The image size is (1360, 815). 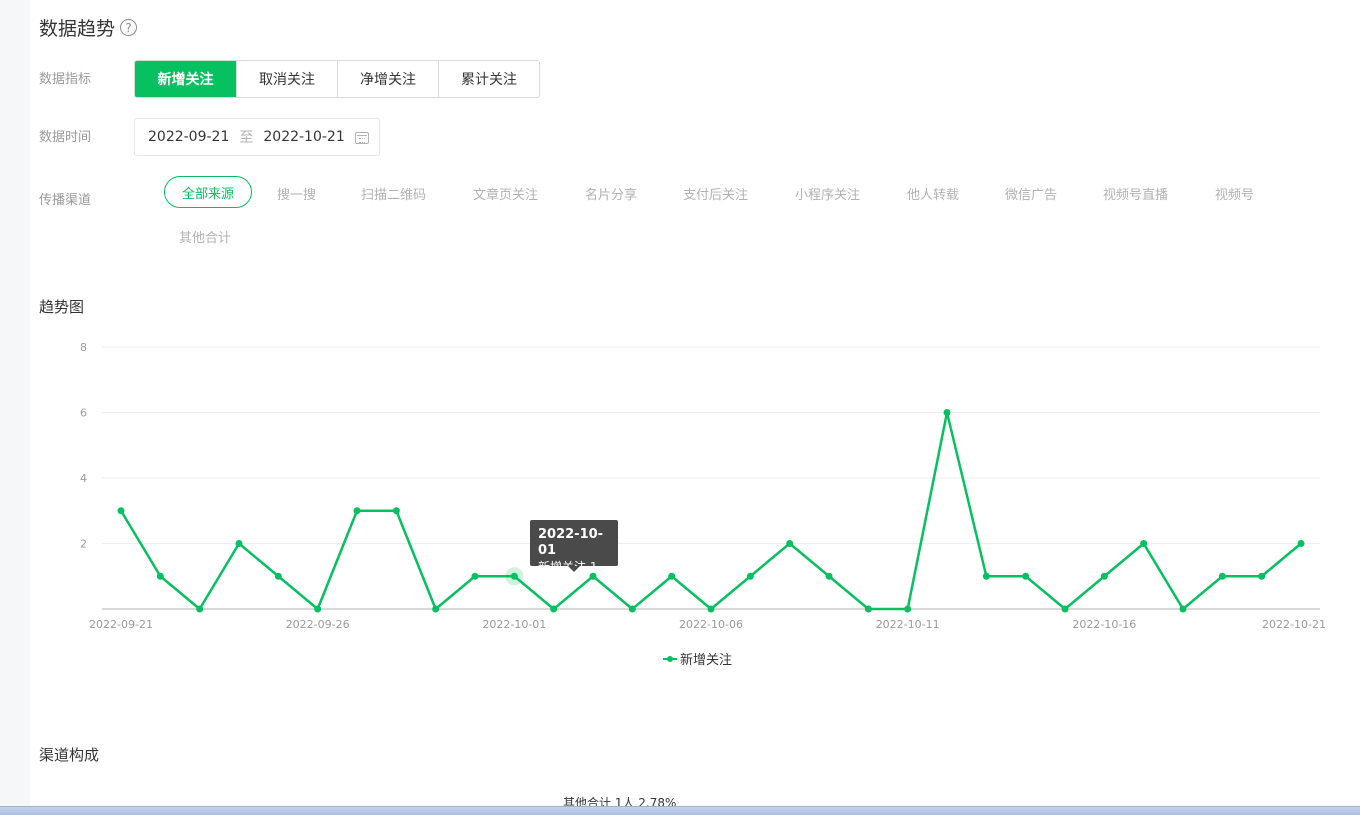 What do you see at coordinates (514, 624) in the screenshot?
I see `x-tick-label: 2022-10-01` at bounding box center [514, 624].